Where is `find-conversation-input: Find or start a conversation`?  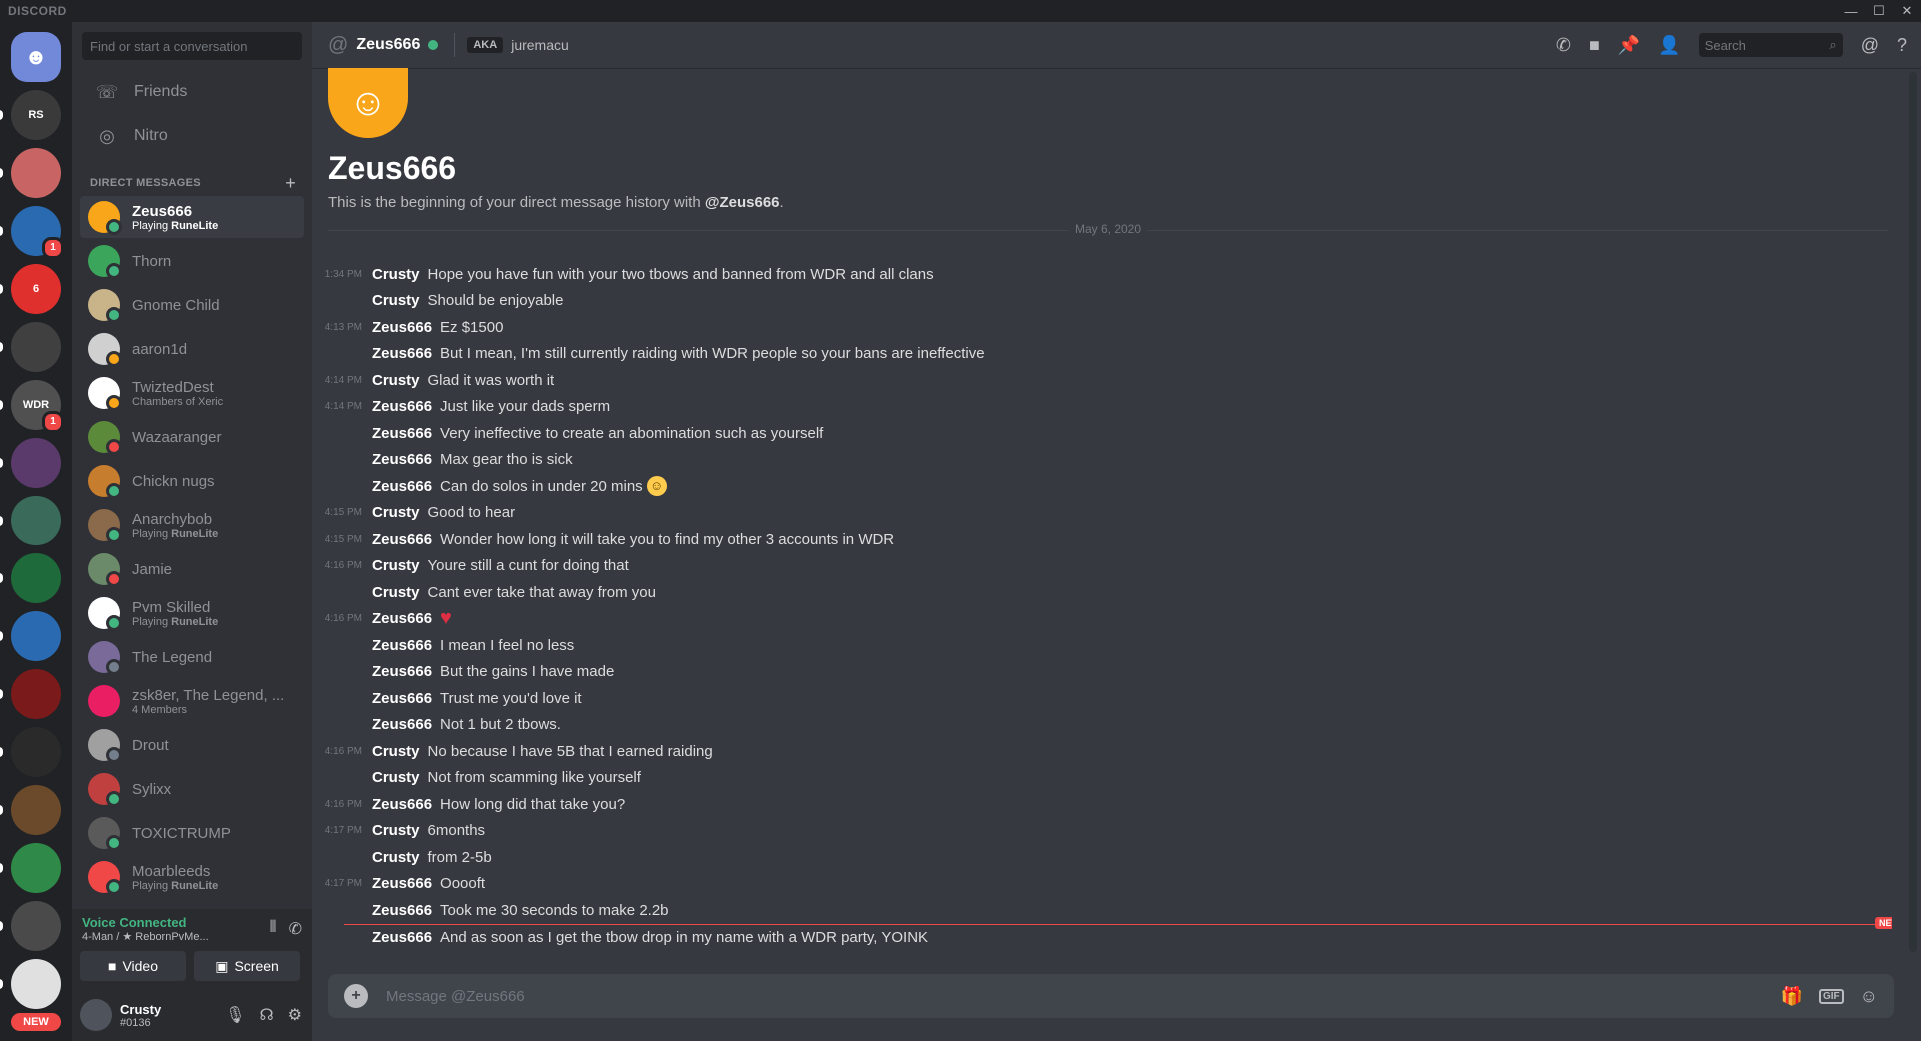
find-conversation-input: Find or start a conversation is located at coordinates (192, 46).